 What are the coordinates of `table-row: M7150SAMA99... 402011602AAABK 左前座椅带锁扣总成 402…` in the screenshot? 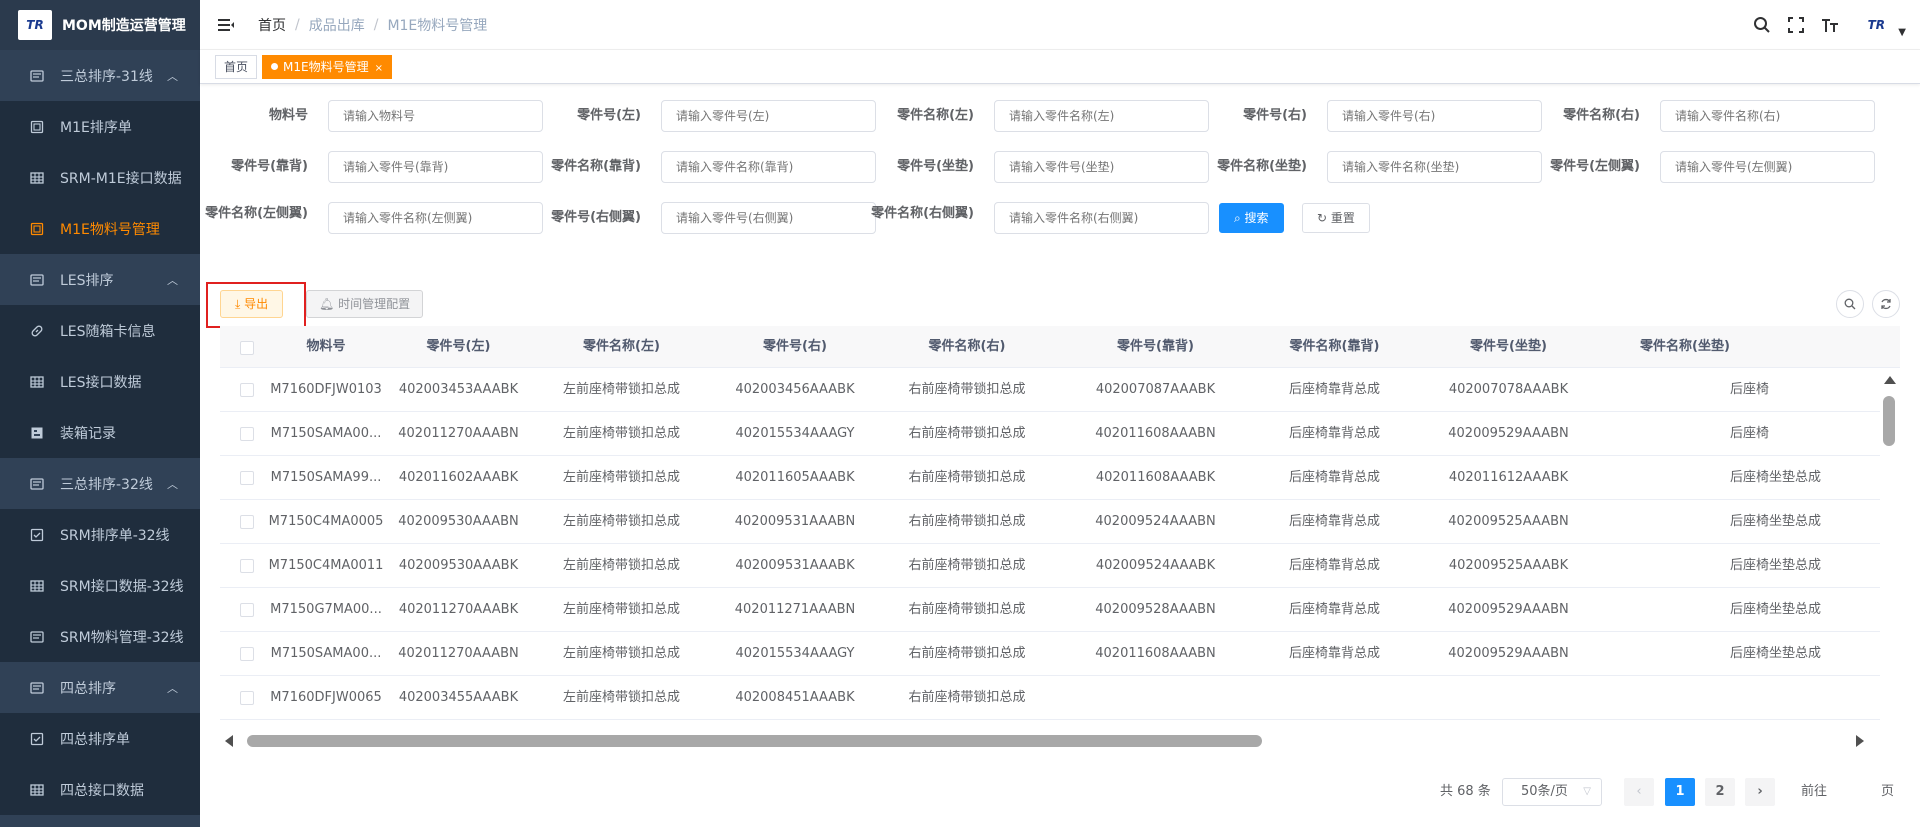 It's located at (1050, 478).